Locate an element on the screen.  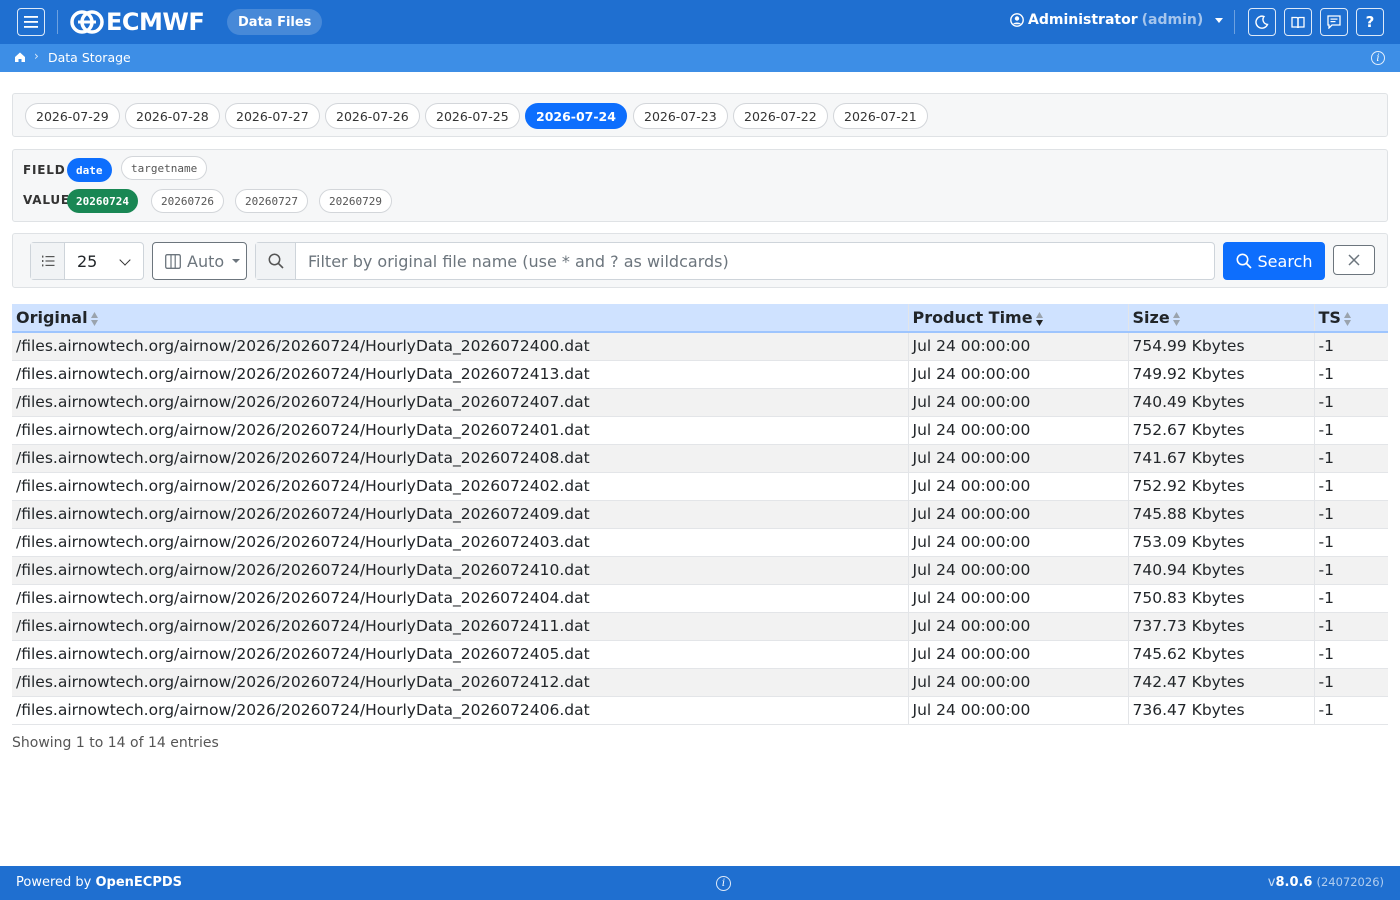
field-chip-targetname: targetname is located at coordinates (164, 168).